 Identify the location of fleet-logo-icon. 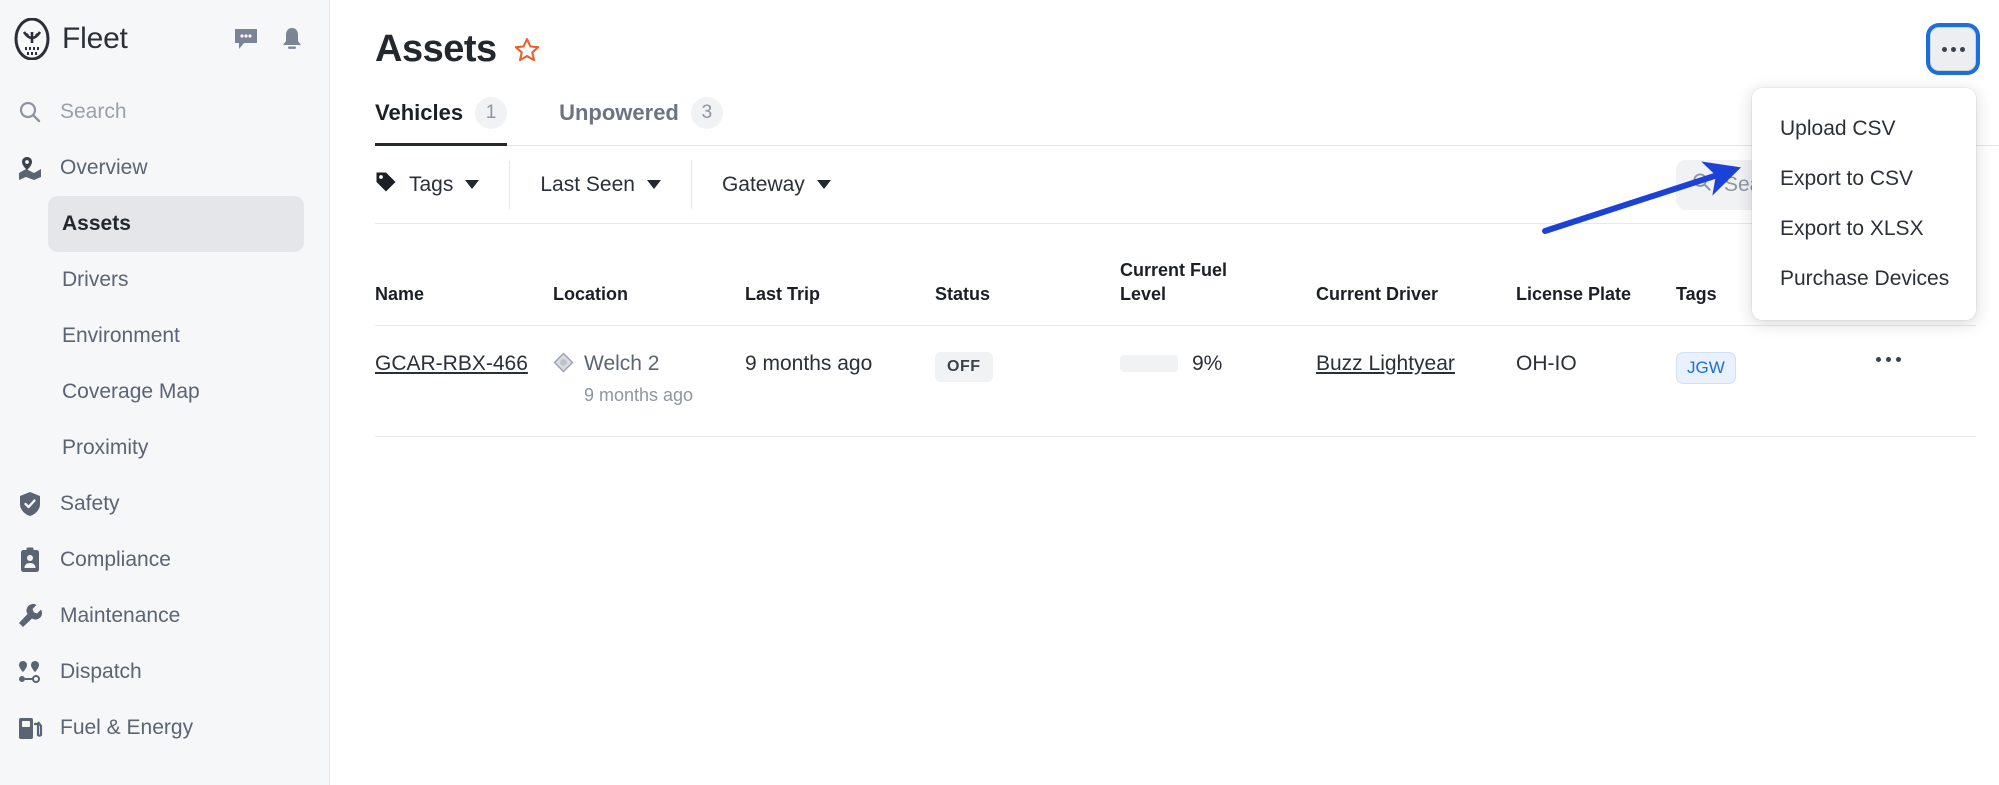
(32, 39).